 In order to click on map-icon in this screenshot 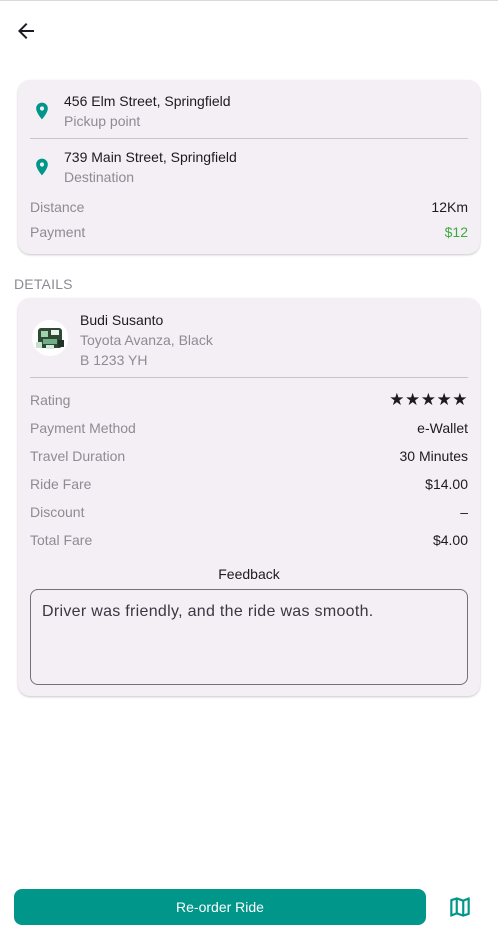, I will do `click(460, 907)`.